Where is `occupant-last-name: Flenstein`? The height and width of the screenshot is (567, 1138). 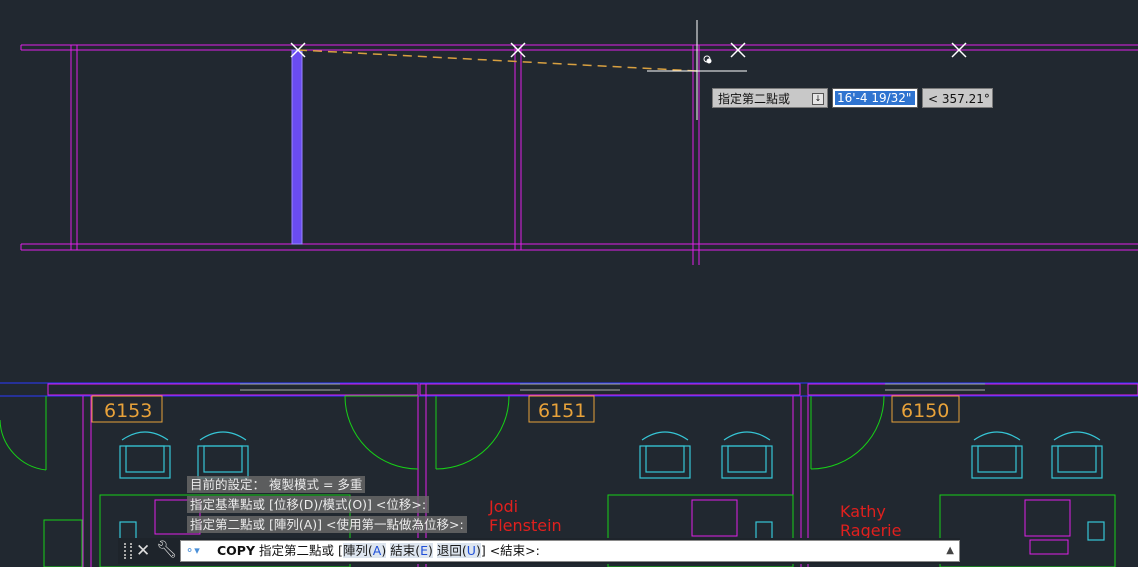 occupant-last-name: Flenstein is located at coordinates (525, 525).